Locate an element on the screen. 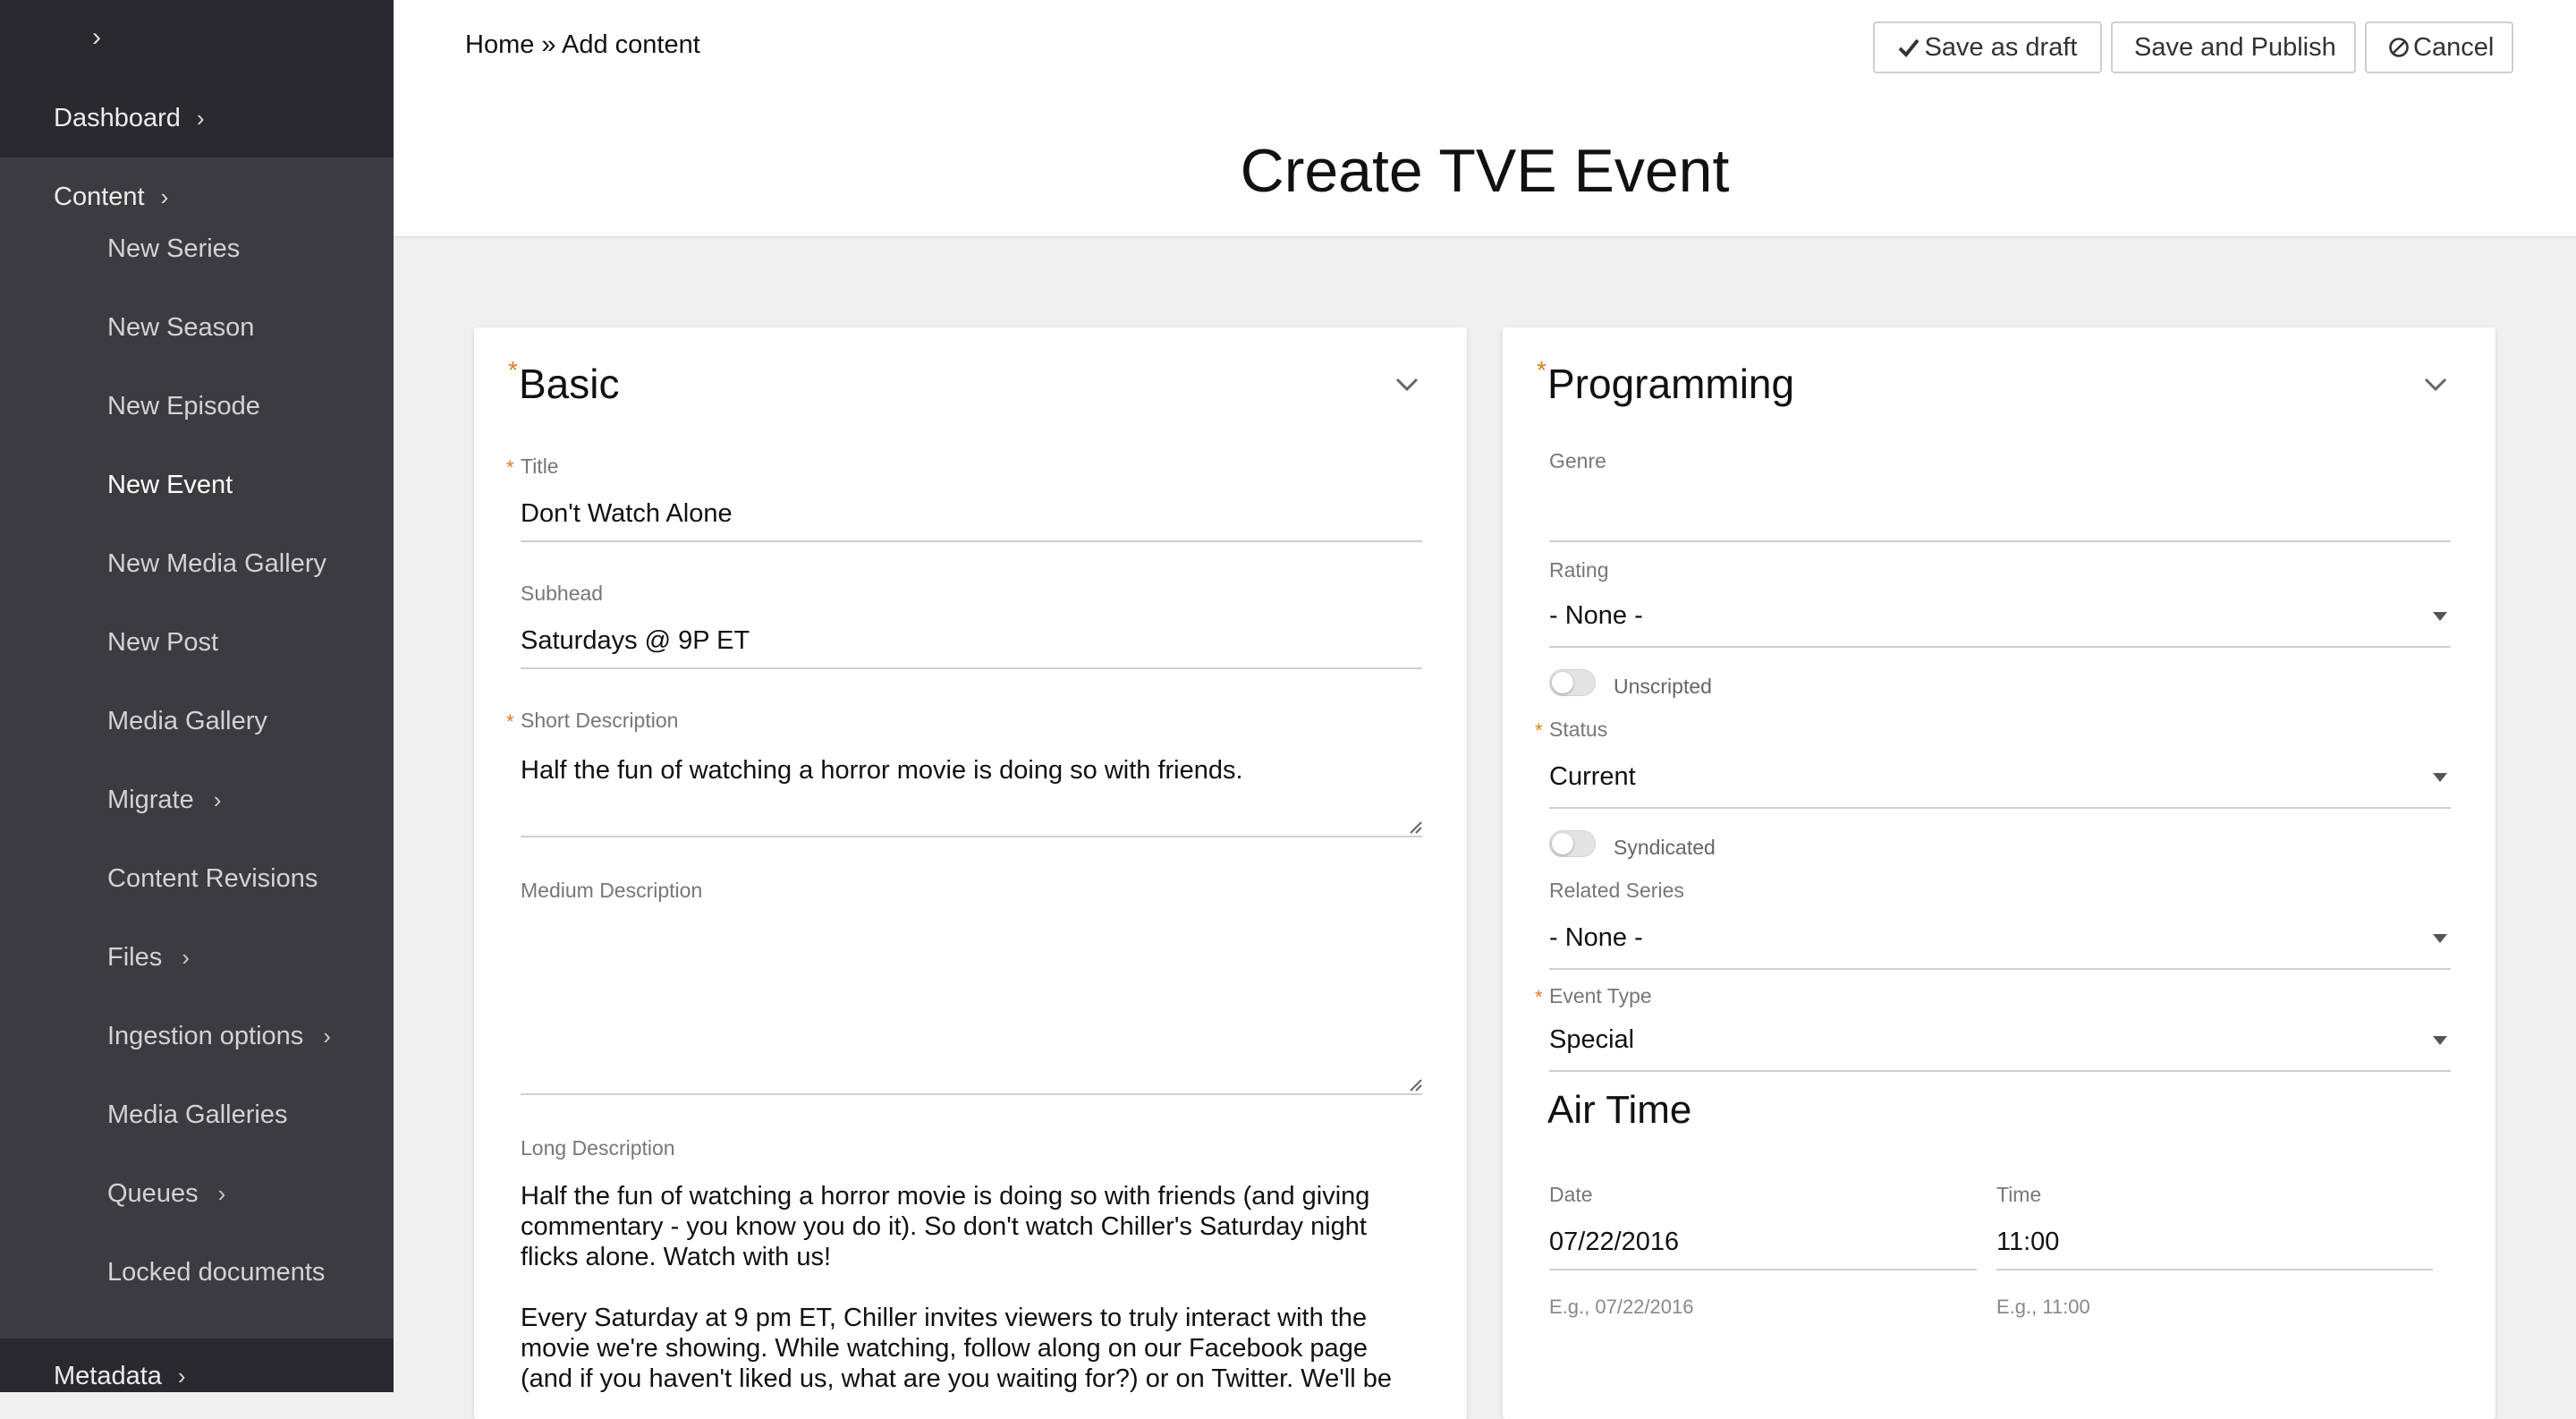  sidebar-item-new-event: New Event is located at coordinates (170, 485).